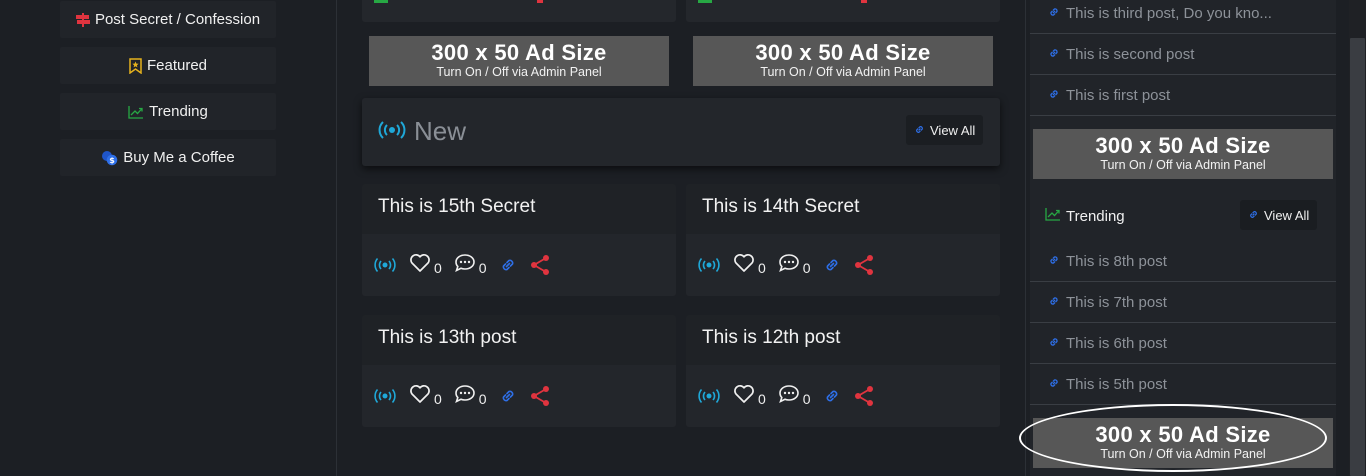 The width and height of the screenshot is (1366, 476). Describe the element at coordinates (1183, 262) in the screenshot. I see `trending-post-link: This is 8th post` at that location.